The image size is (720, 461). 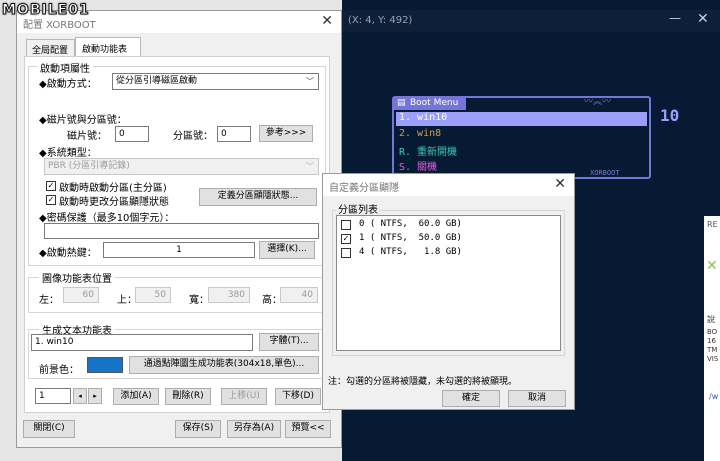 I want to click on list-item: ✓ 1 ( NTFS, 50.0 GB), so click(x=446, y=239).